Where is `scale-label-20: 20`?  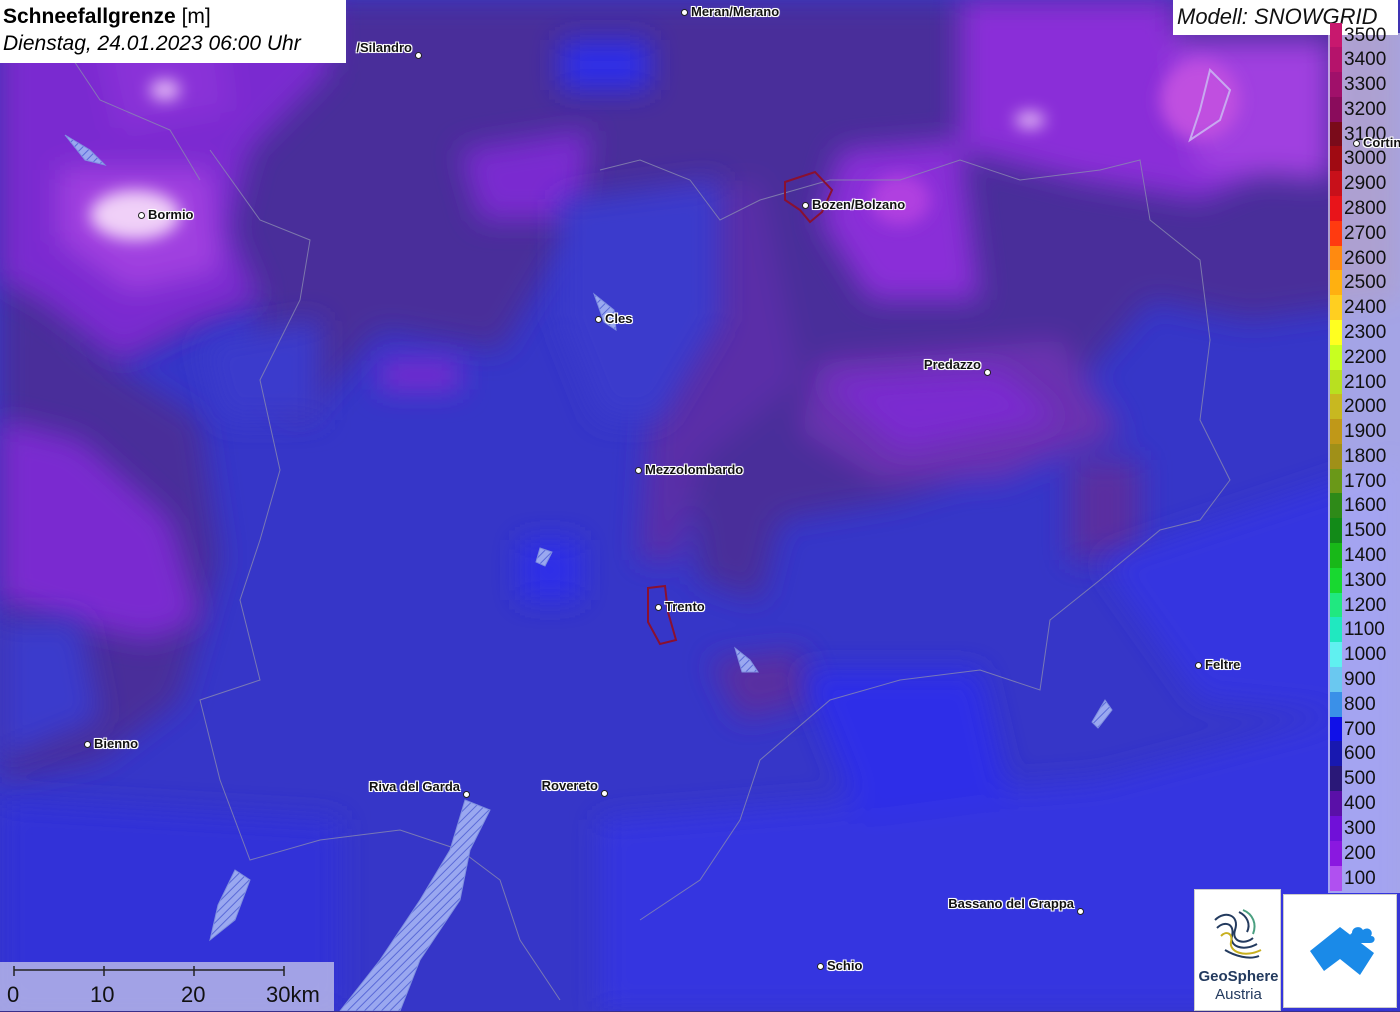
scale-label-20: 20 is located at coordinates (193, 994).